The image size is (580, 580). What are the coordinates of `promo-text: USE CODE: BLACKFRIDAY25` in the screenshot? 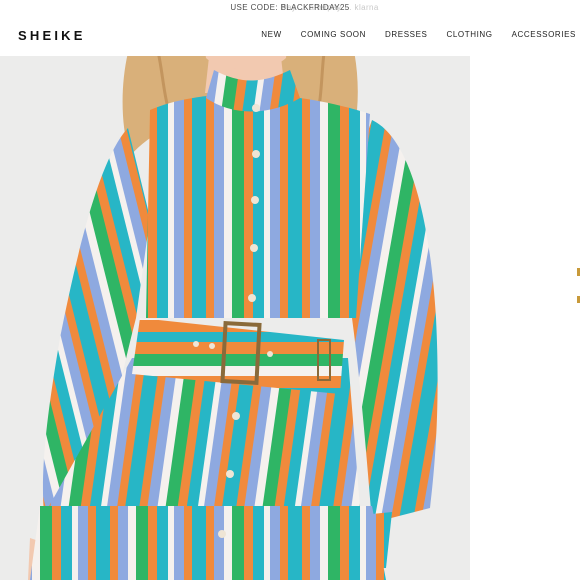 It's located at (290, 7).